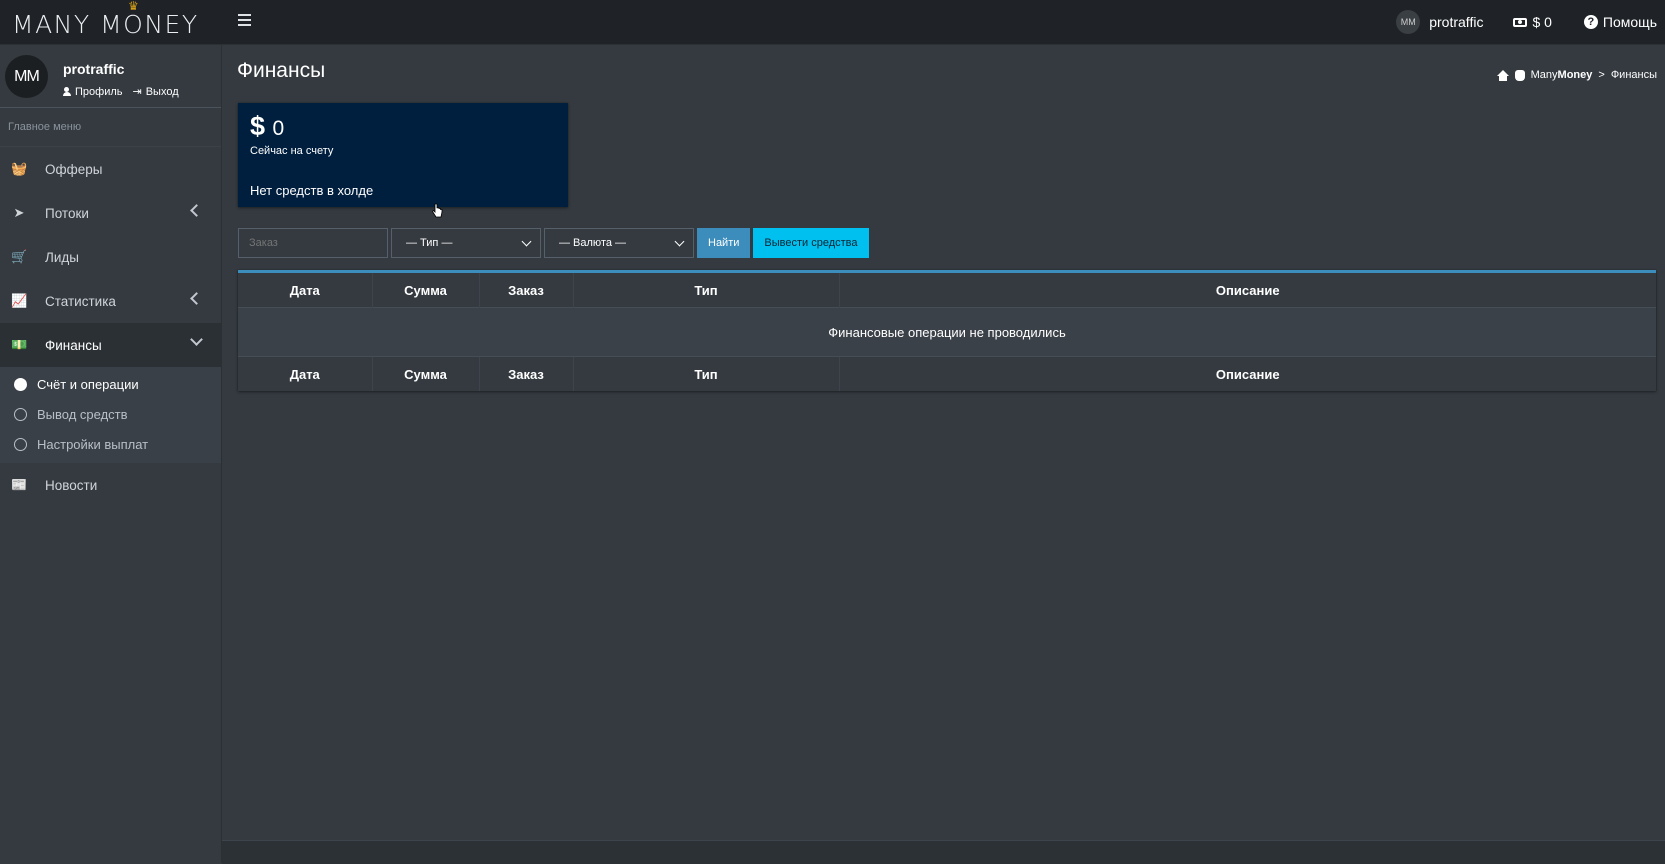  I want to click on user-links: Профиль ⇥ Выход, so click(121, 91).